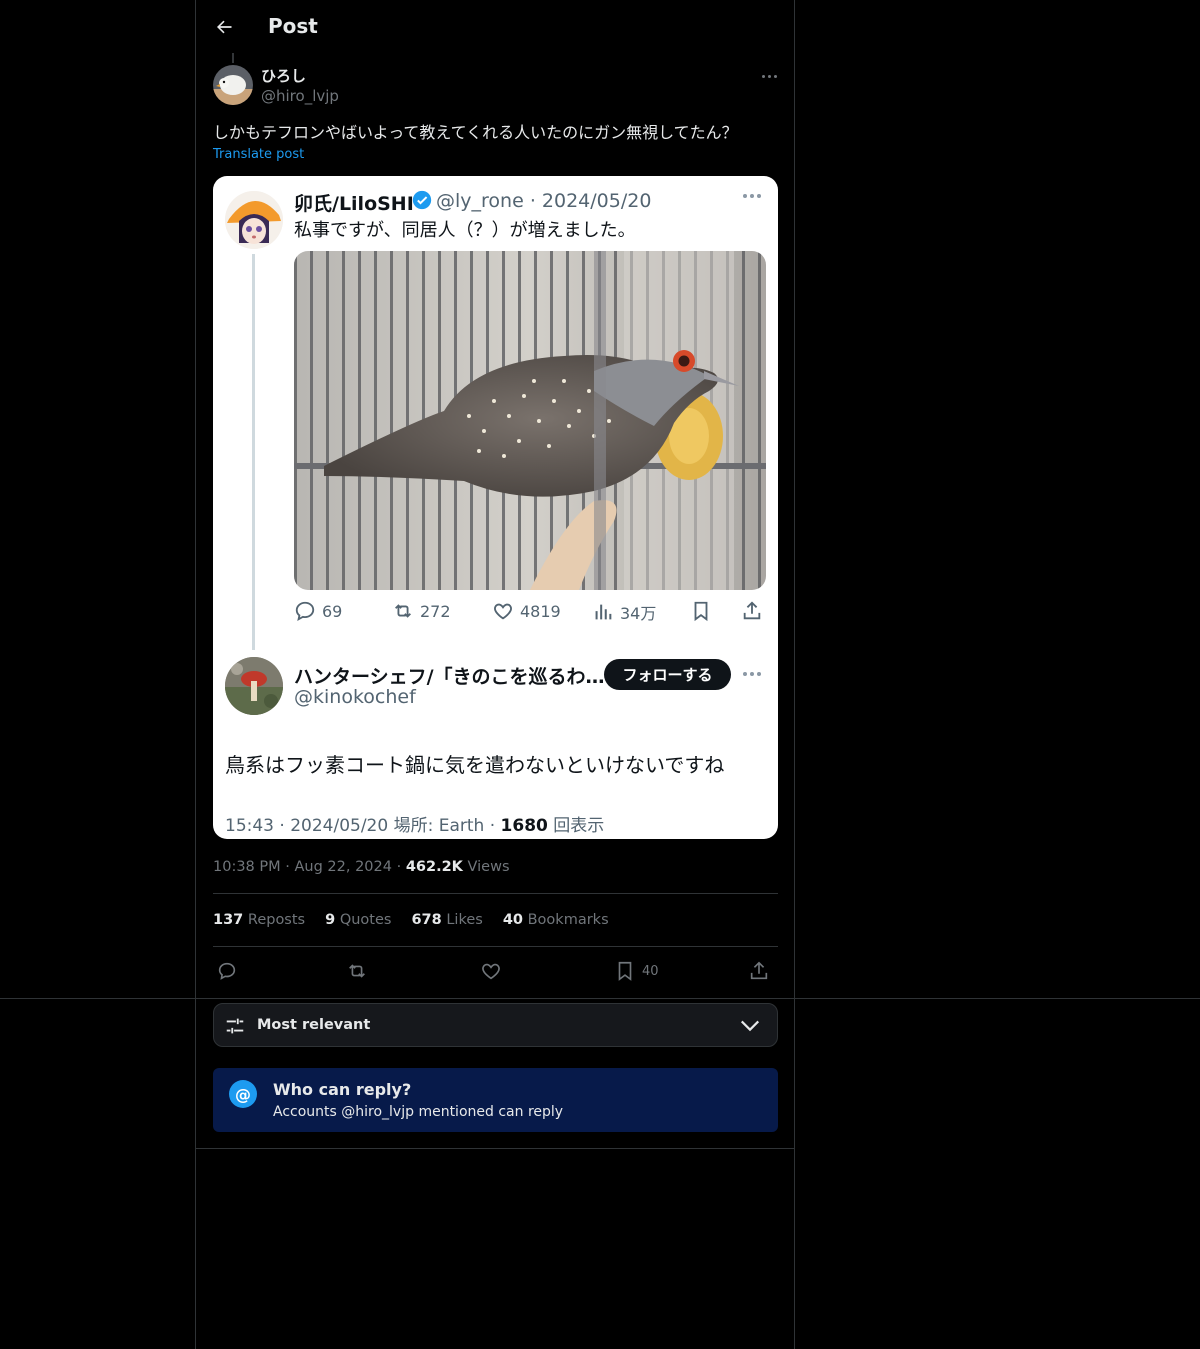 This screenshot has width=1200, height=1349. I want to click on reply-meta-views: 1680, so click(524, 826).